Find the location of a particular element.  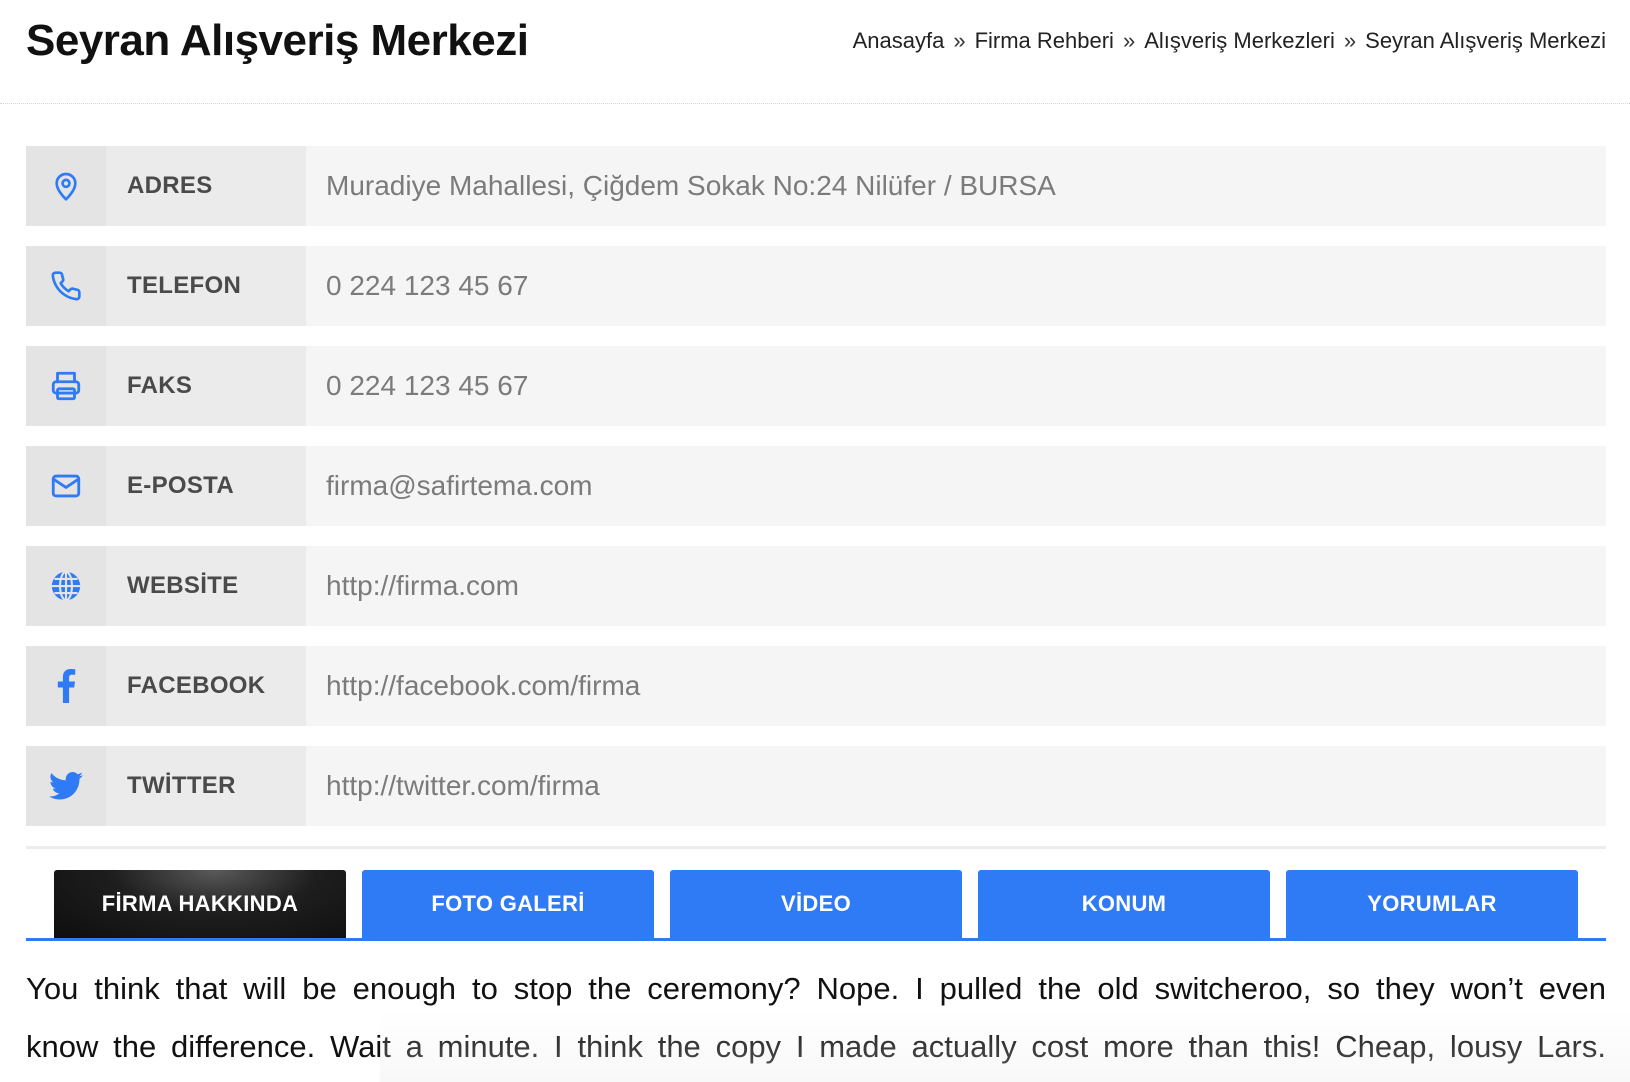

website-value: http://firma.com is located at coordinates (956, 586).